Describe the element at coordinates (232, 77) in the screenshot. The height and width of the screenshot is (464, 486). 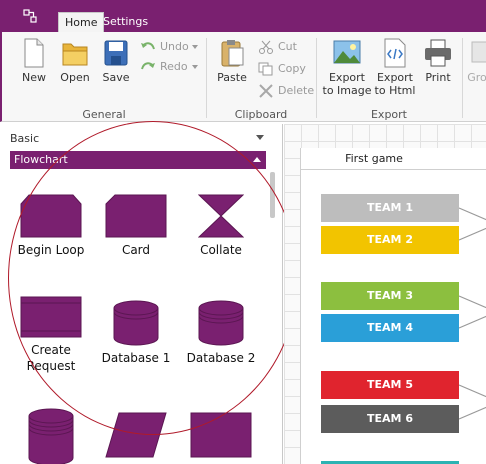
I see `paste-label: Paste` at that location.